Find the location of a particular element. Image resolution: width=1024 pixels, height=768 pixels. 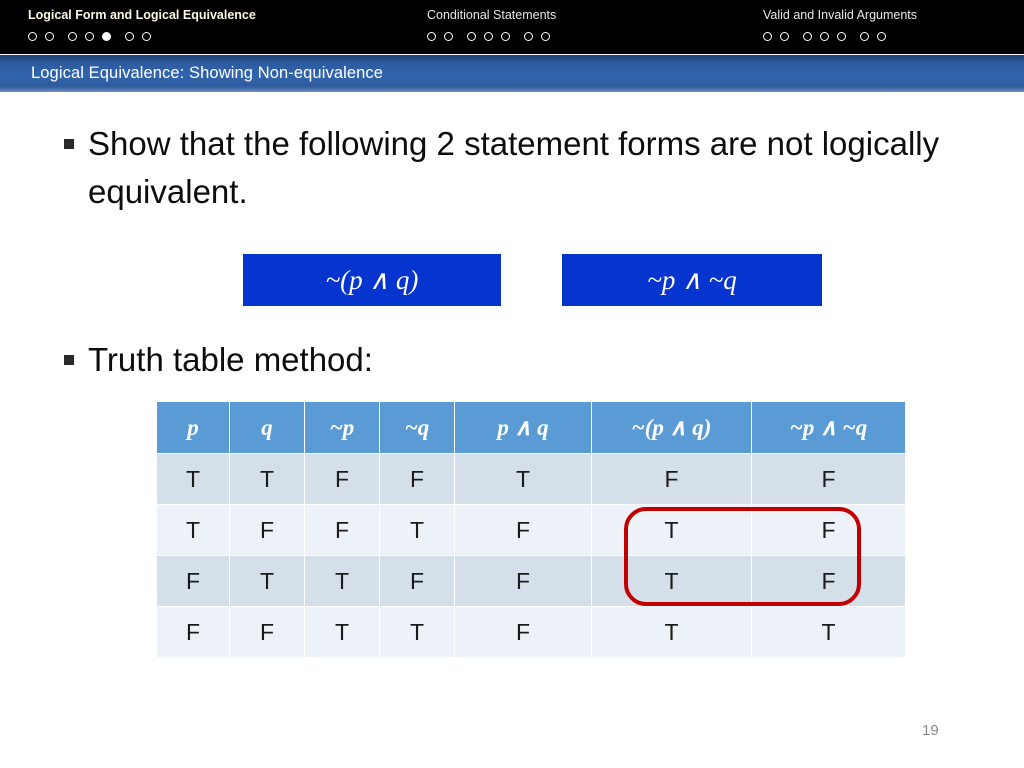

progress-dot-active-icon is located at coordinates (106, 36).